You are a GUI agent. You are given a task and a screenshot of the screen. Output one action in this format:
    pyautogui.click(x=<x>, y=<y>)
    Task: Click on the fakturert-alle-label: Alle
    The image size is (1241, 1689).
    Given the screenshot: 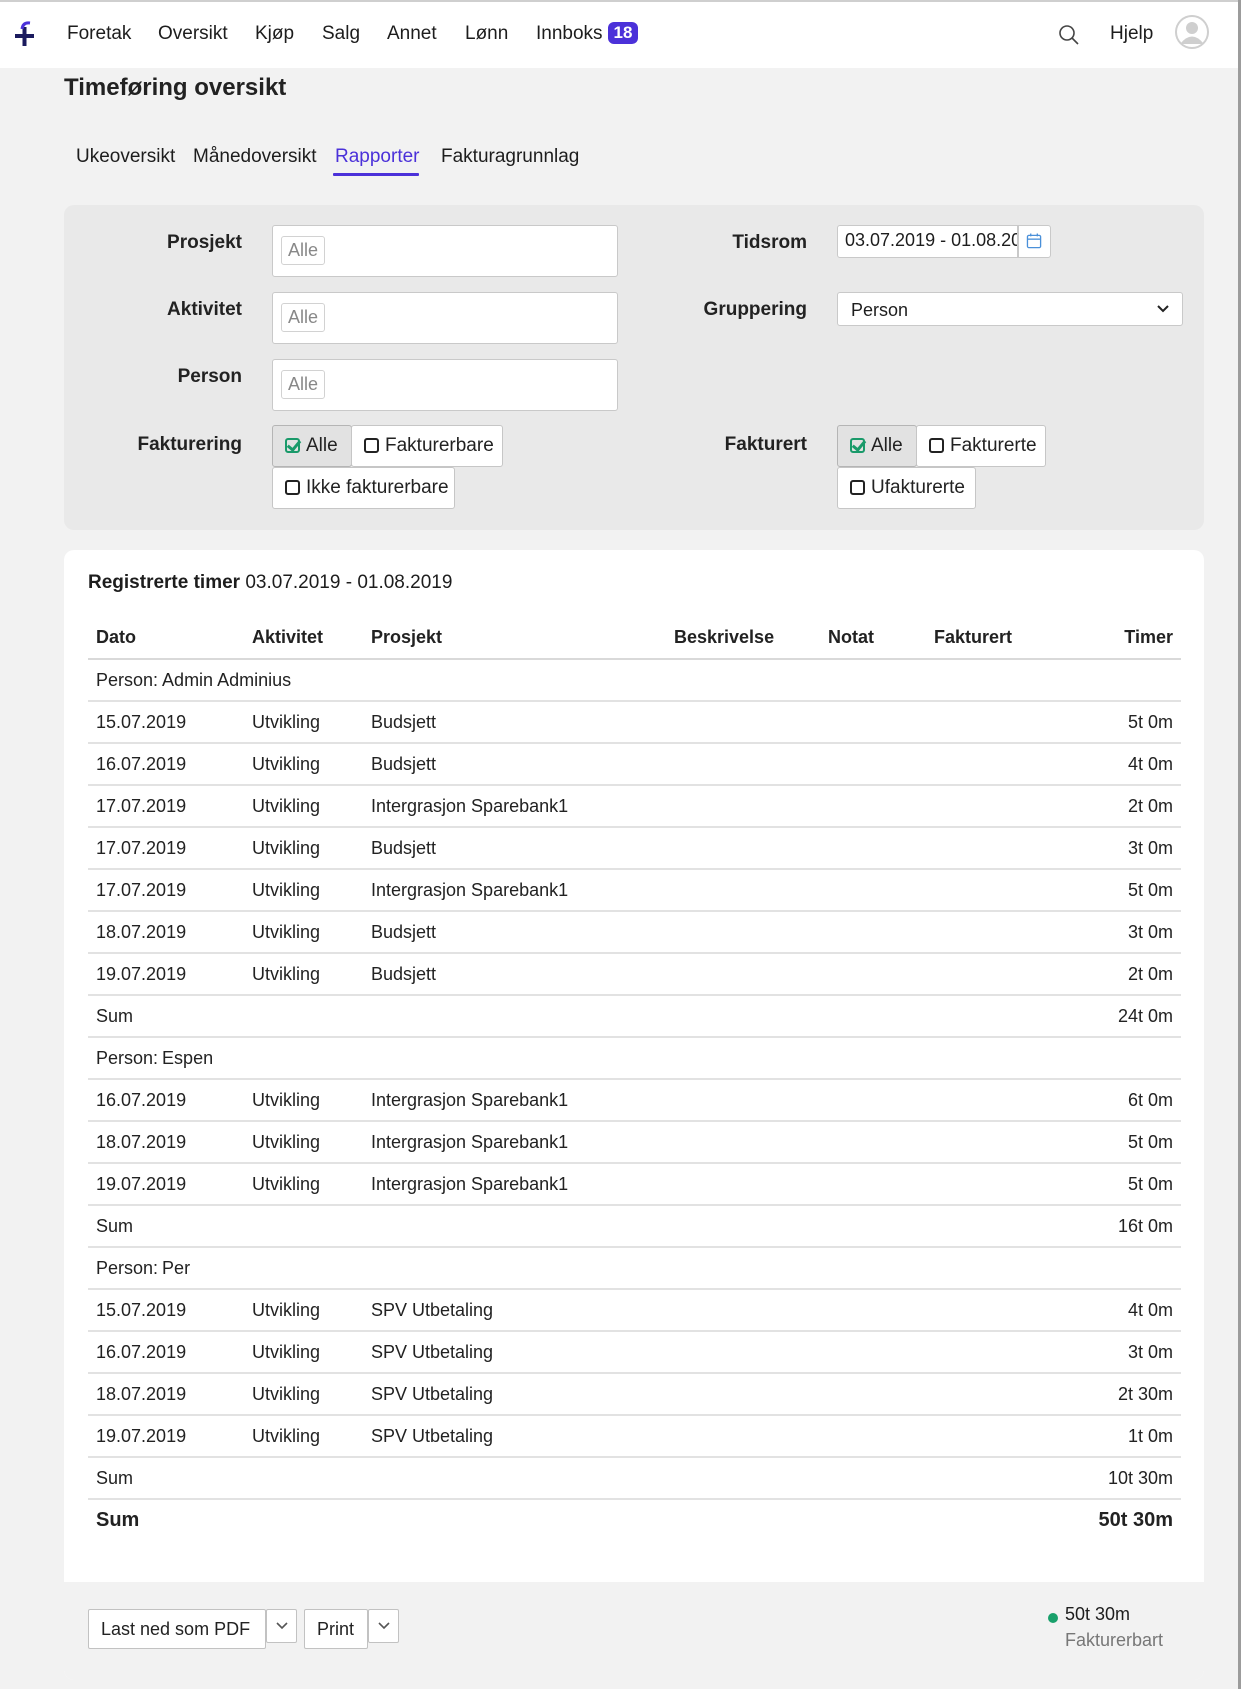 What is the action you would take?
    pyautogui.click(x=887, y=445)
    